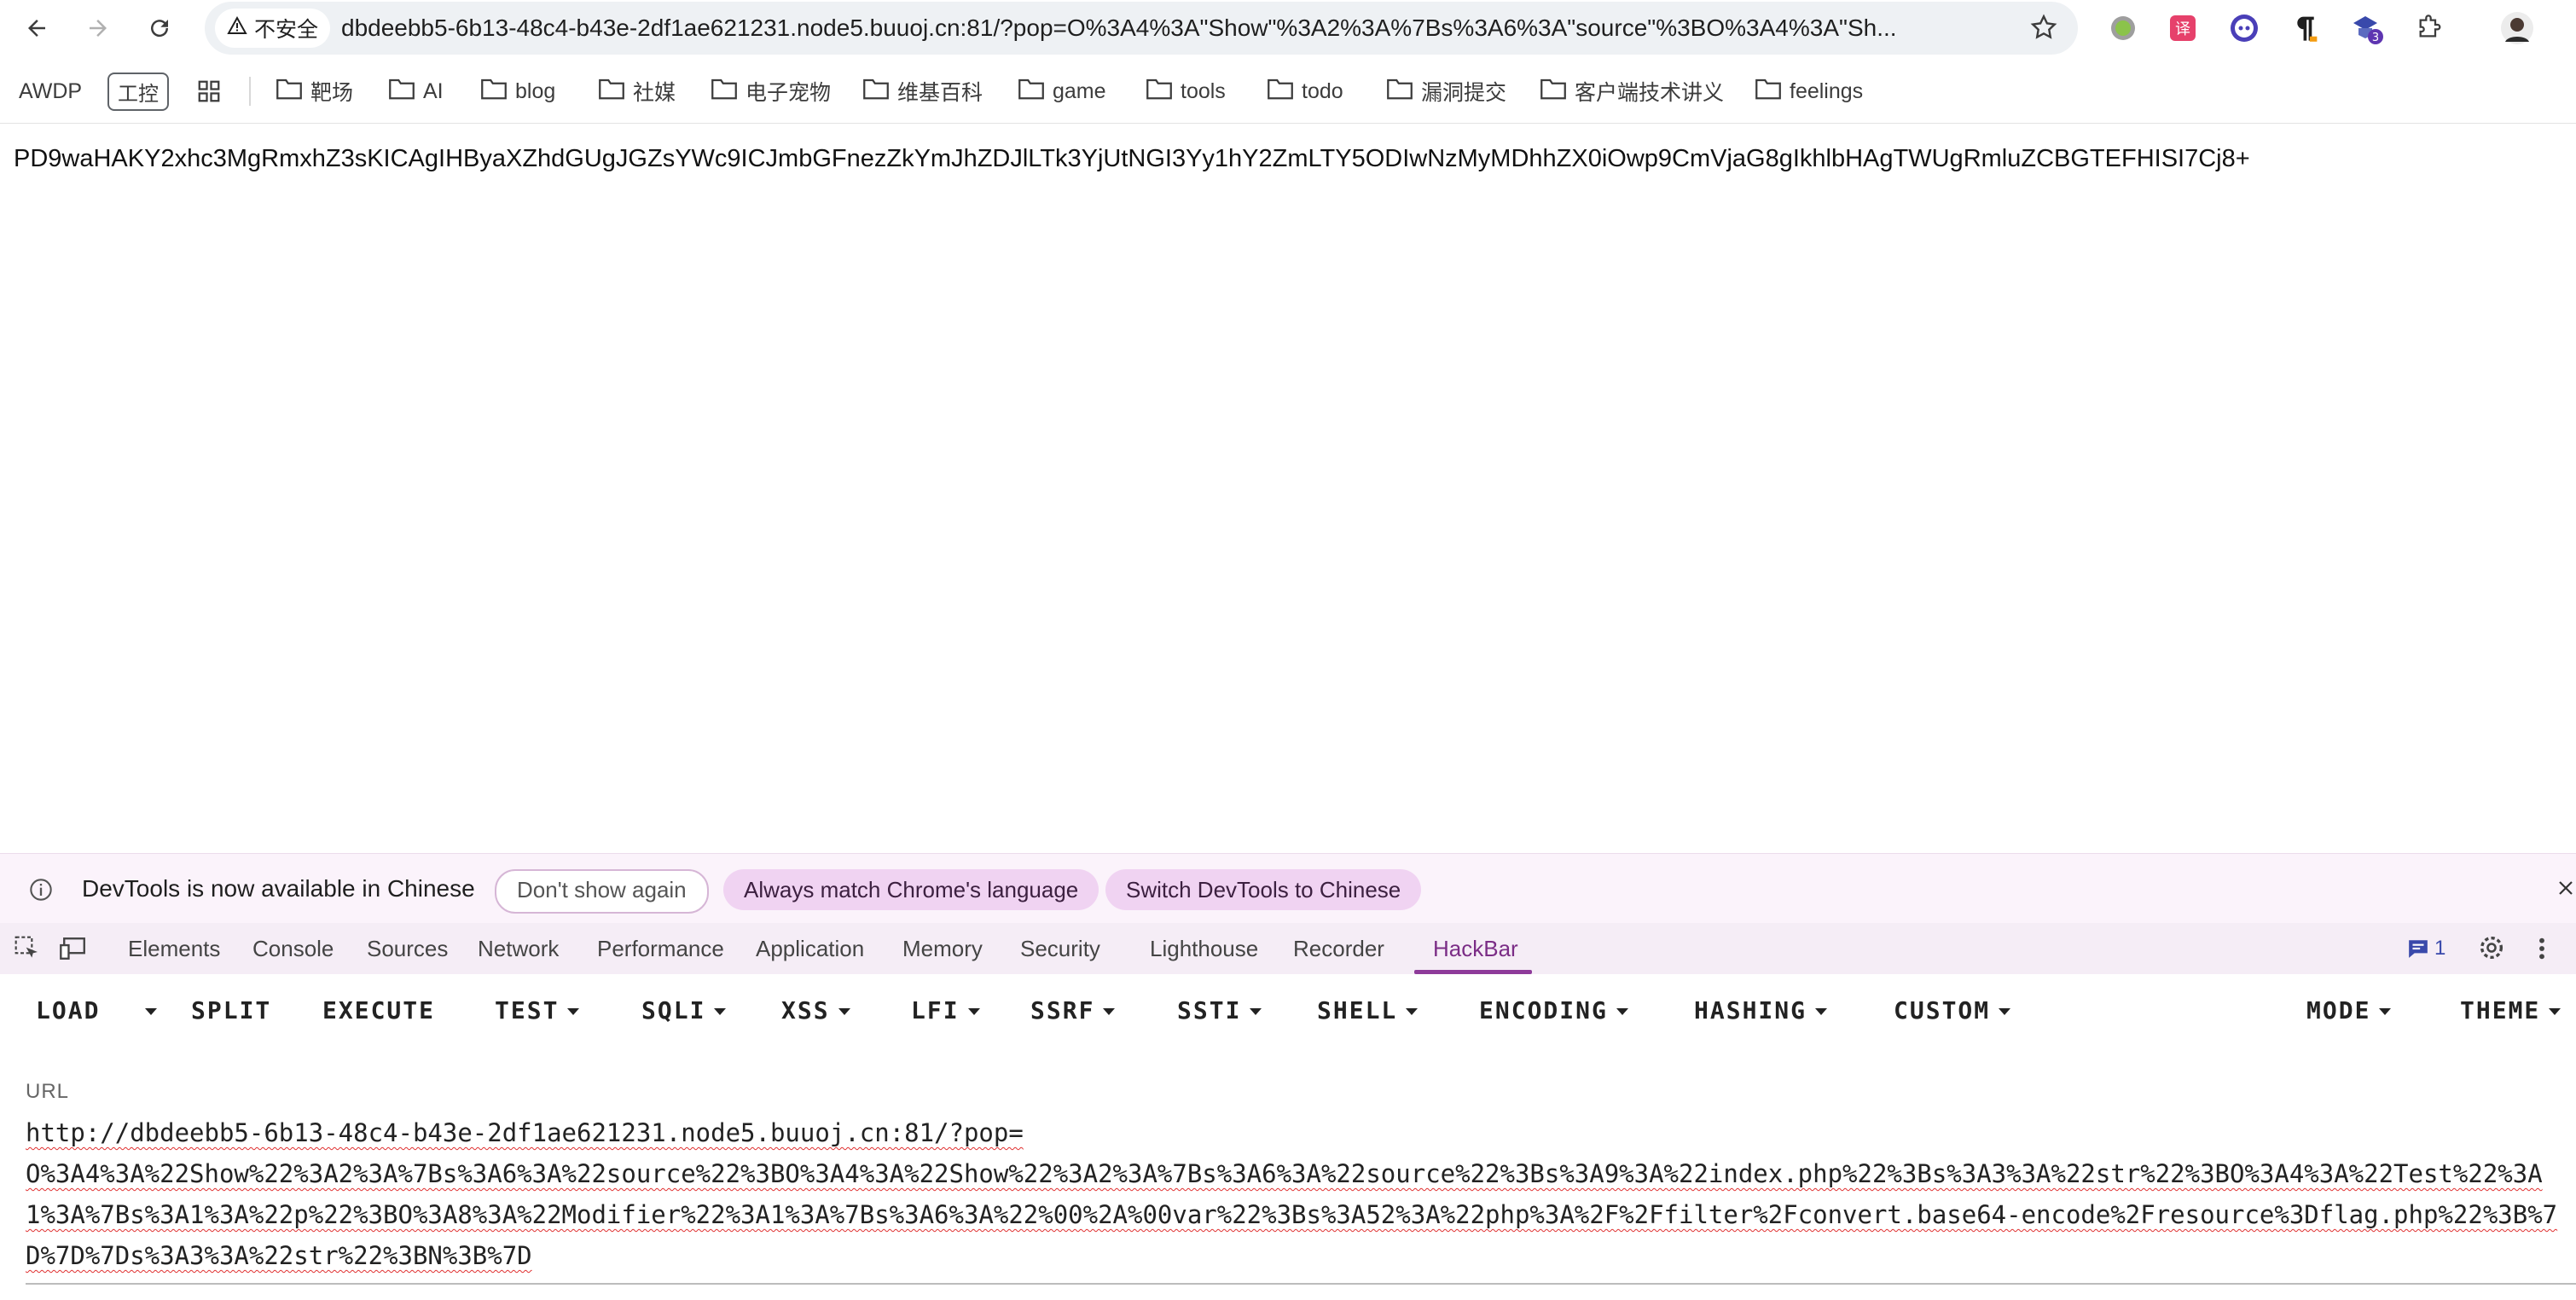  I want to click on bookmark-awdp: AWDP, so click(50, 91).